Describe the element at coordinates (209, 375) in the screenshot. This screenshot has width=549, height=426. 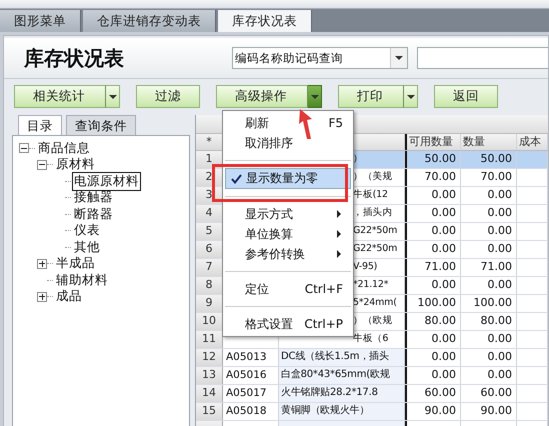
I see `row-number: 13` at that location.